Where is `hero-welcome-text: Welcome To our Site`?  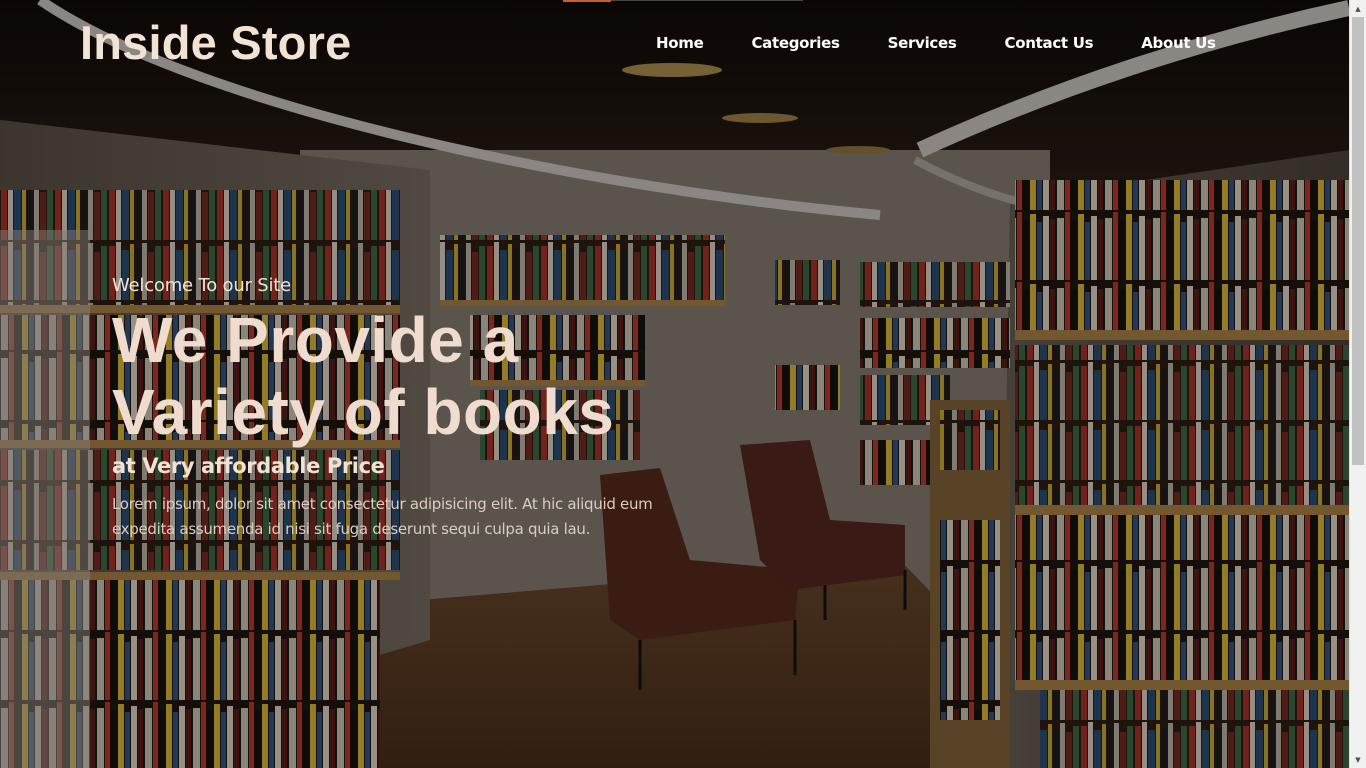
hero-welcome-text: Welcome To our Site is located at coordinates (202, 285).